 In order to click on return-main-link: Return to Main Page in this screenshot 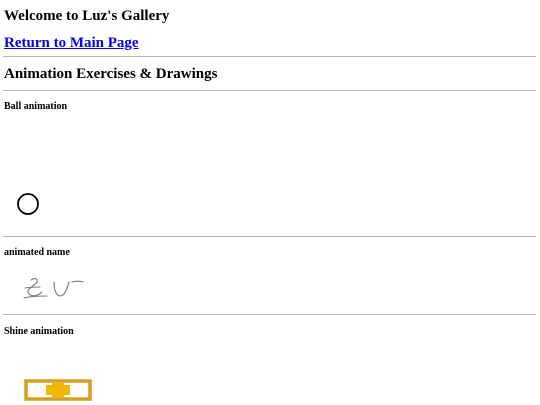, I will do `click(71, 43)`.